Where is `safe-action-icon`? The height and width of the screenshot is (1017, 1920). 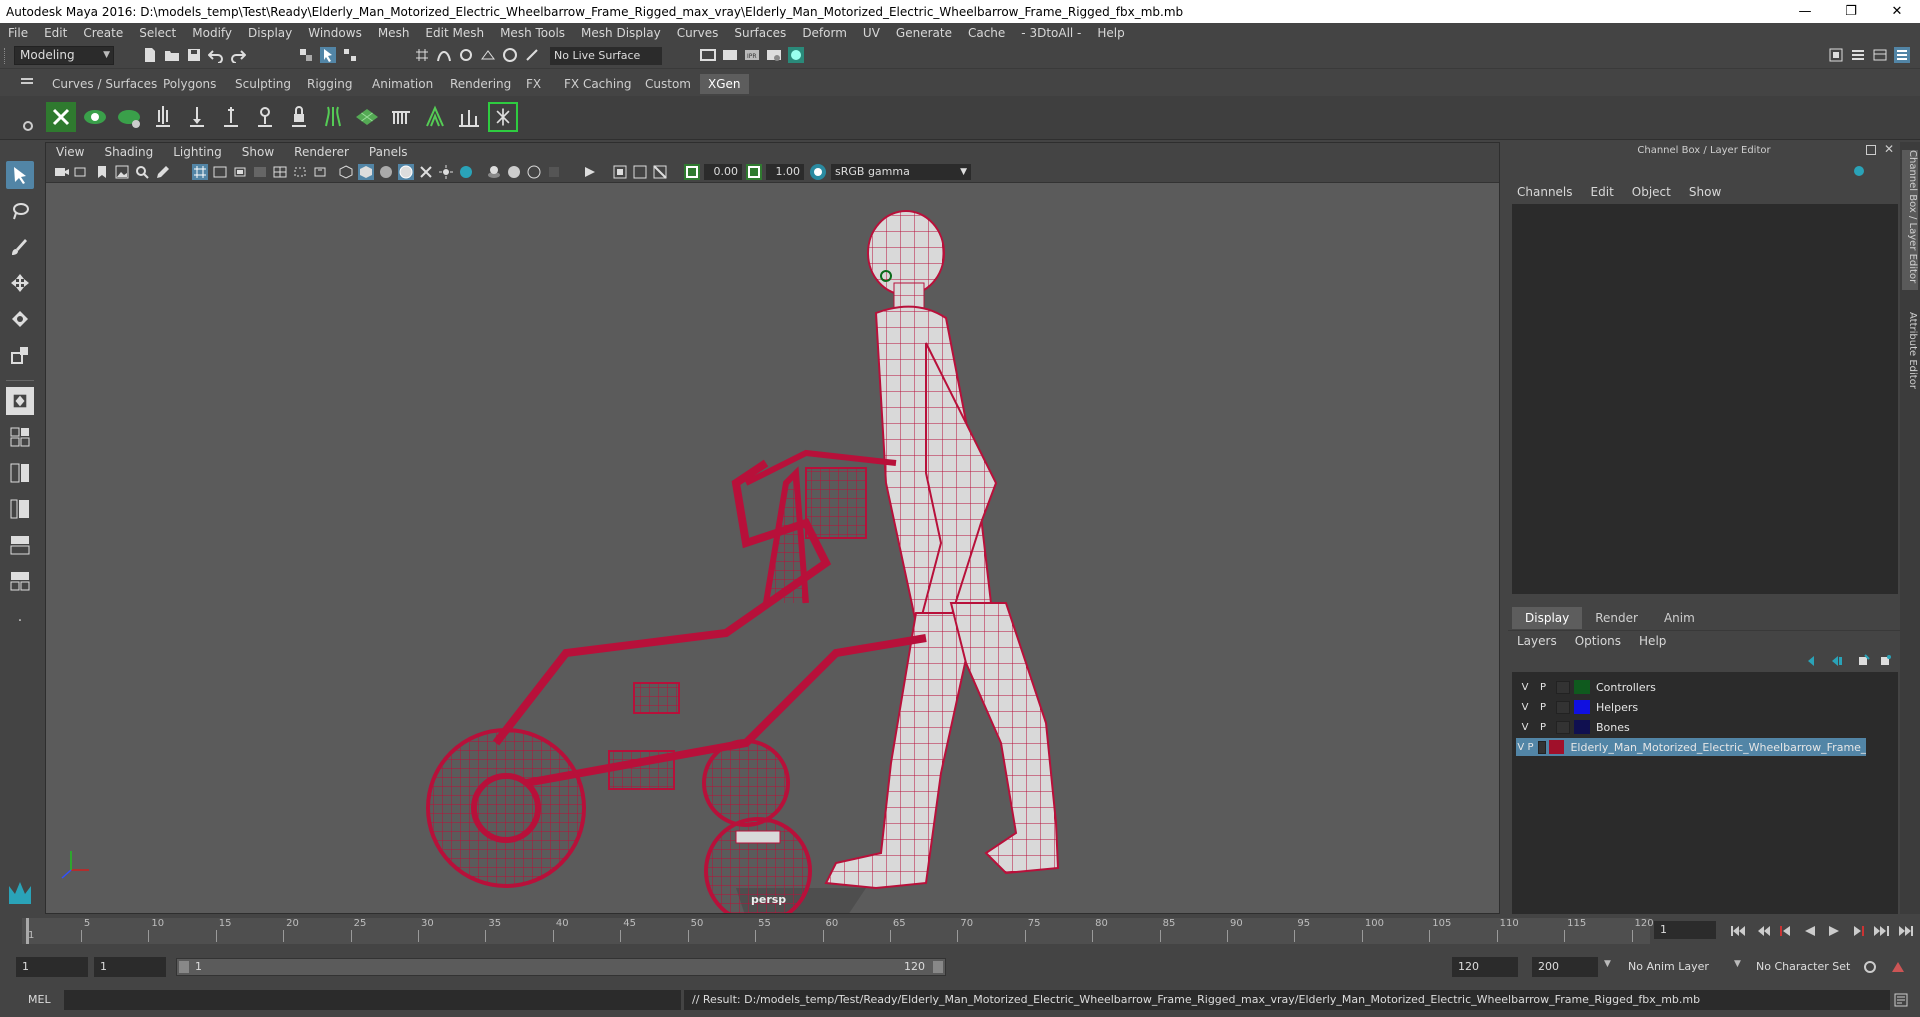
safe-action-icon is located at coordinates (300, 172).